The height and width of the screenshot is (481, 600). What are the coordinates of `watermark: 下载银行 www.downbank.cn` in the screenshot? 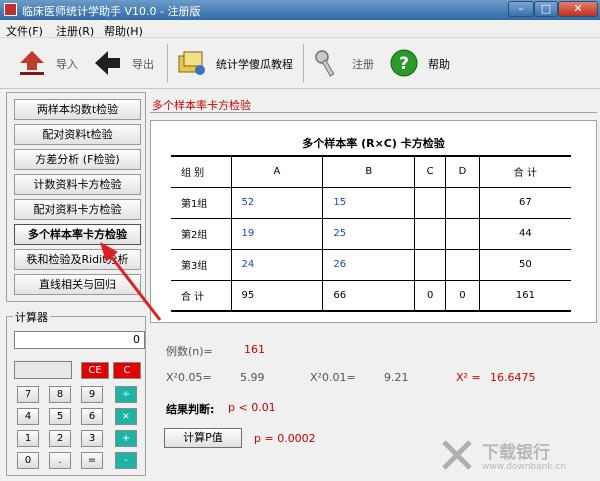 It's located at (519, 457).